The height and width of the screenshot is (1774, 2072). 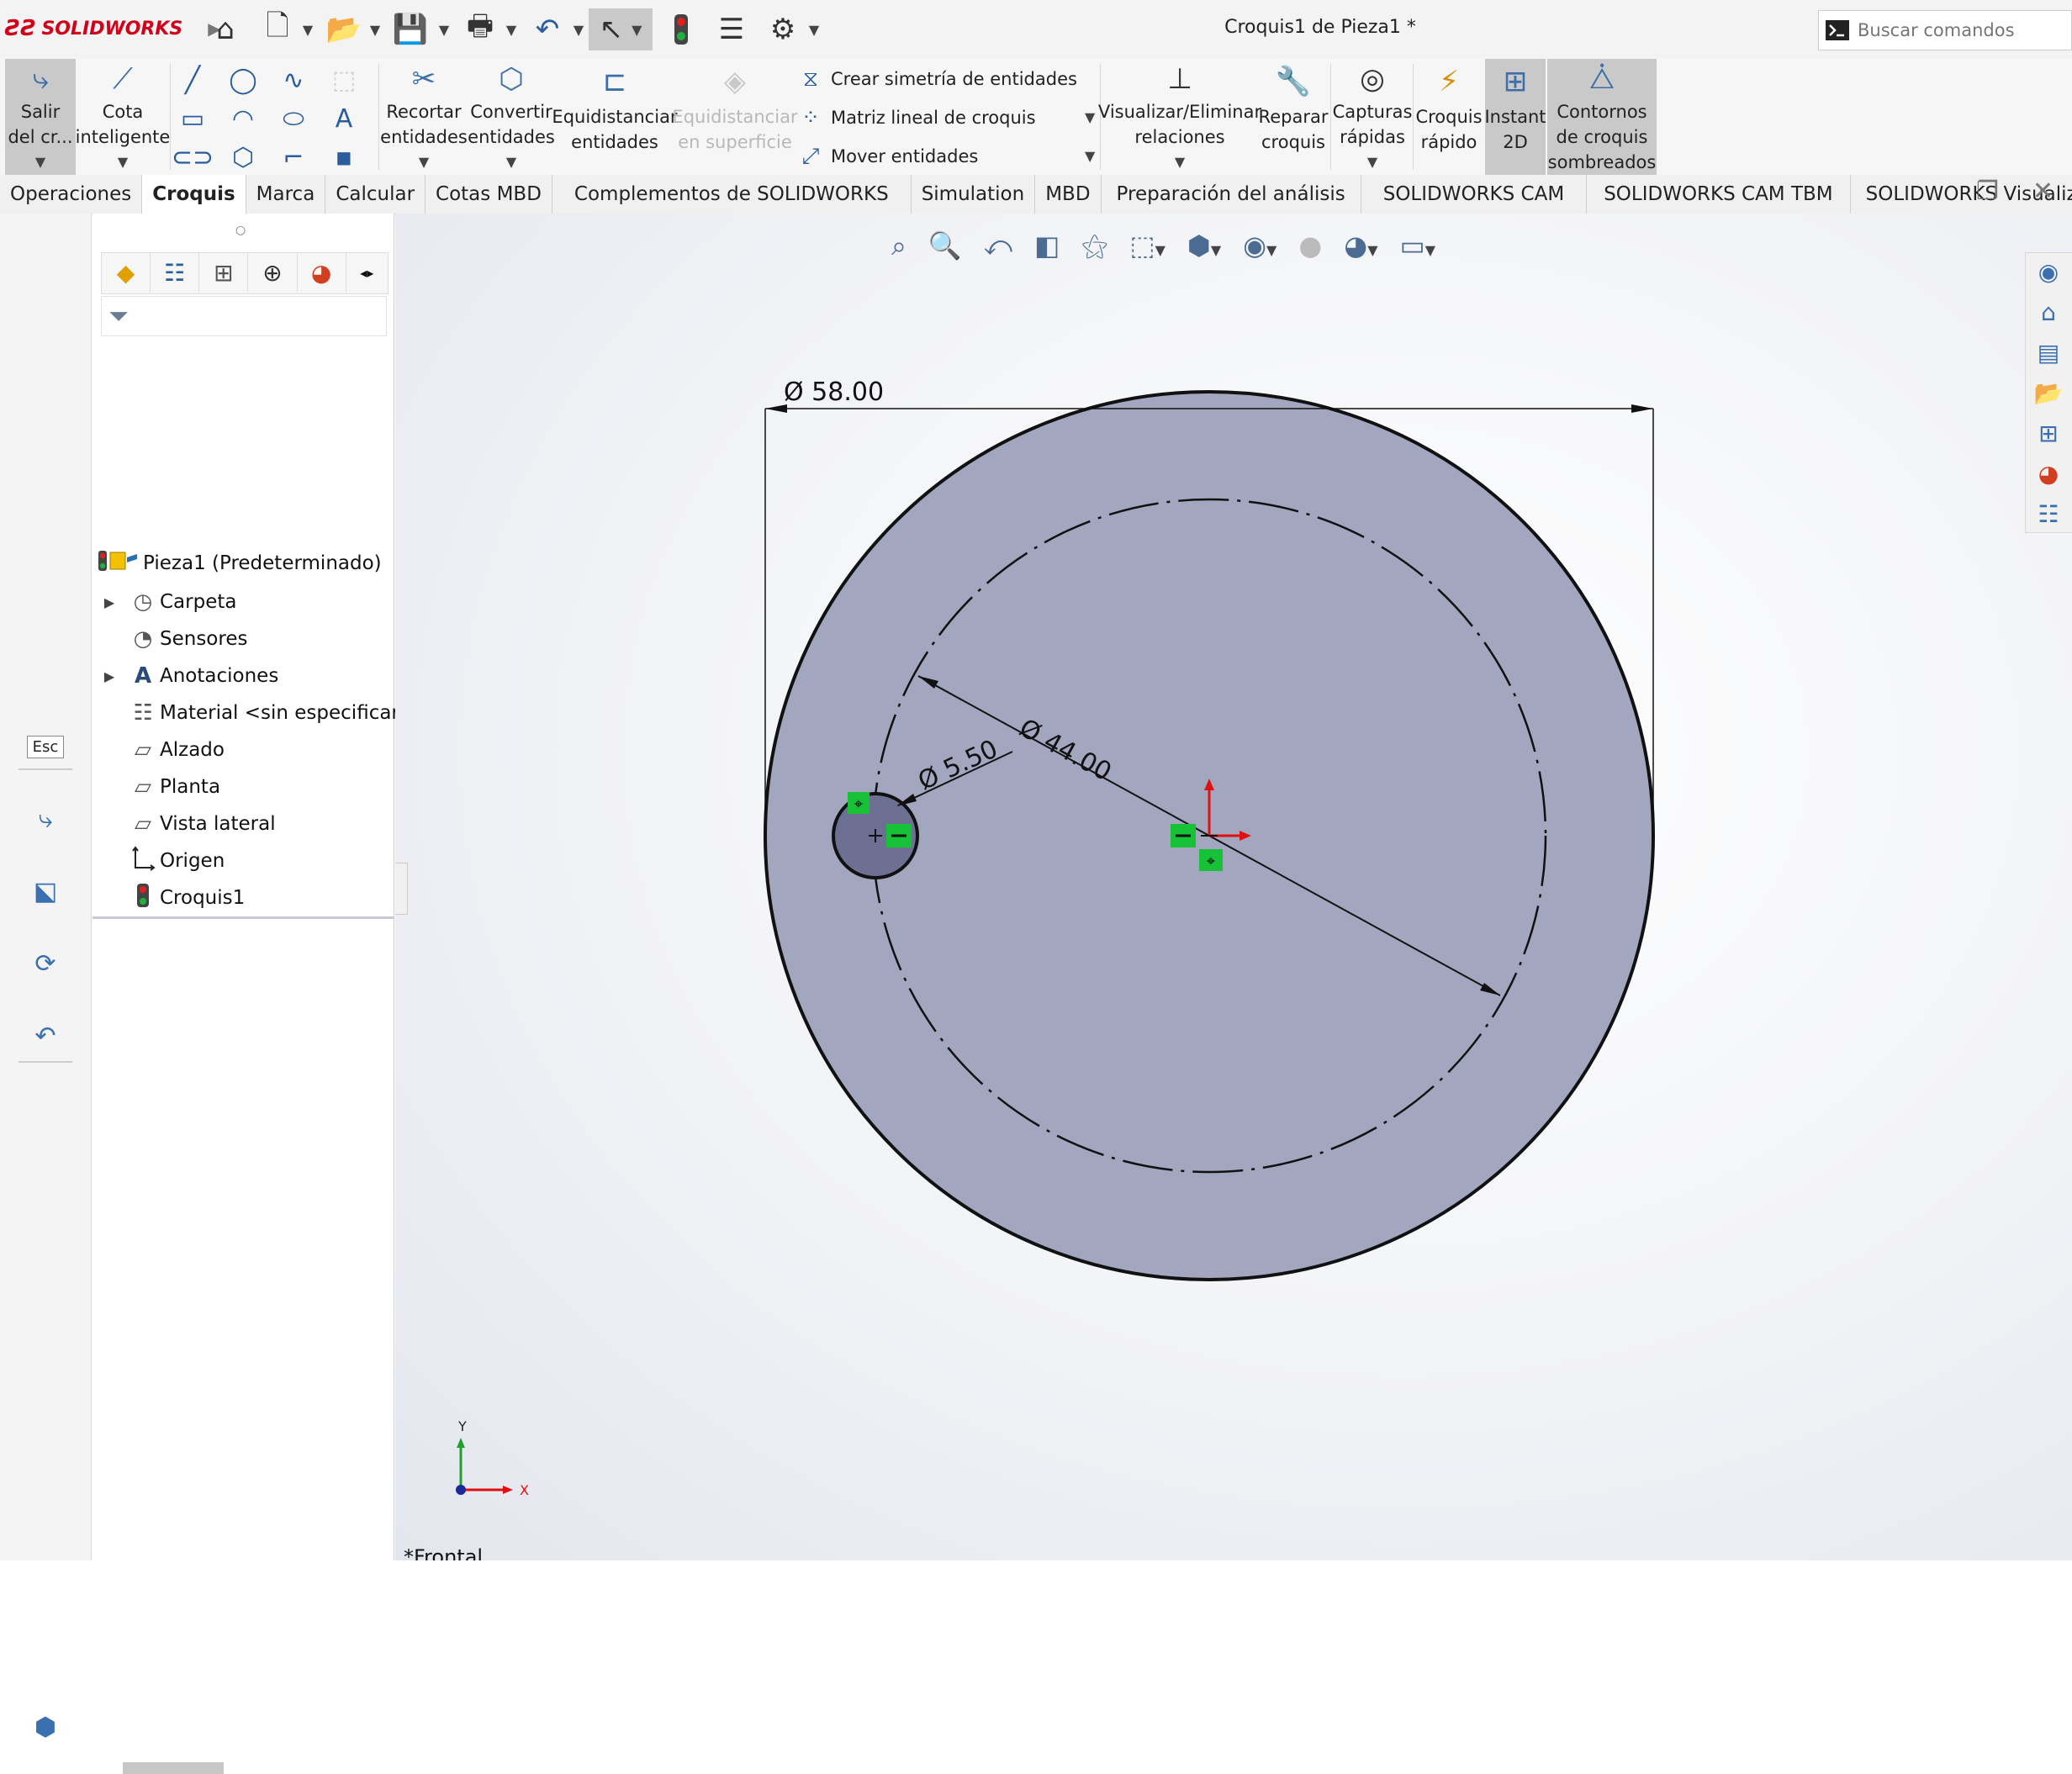 I want to click on solidworks-logo: ƧƧ SOLIDWORKS ▶, so click(x=113, y=28).